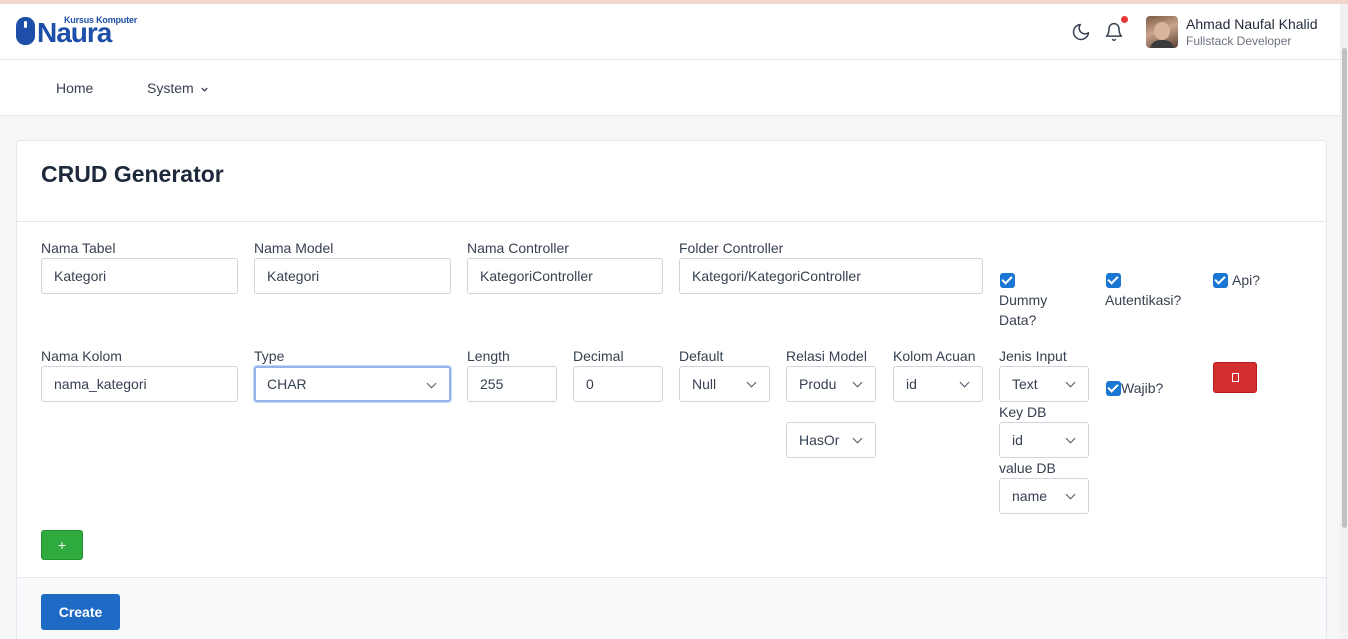 The height and width of the screenshot is (639, 1348). What do you see at coordinates (1113, 388) in the screenshot?
I see `wajib-checkbox` at bounding box center [1113, 388].